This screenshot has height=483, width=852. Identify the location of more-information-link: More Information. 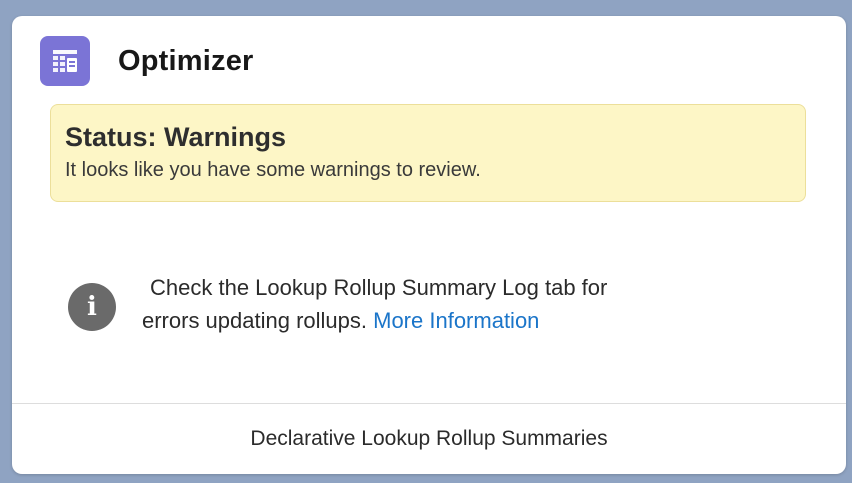
(456, 320).